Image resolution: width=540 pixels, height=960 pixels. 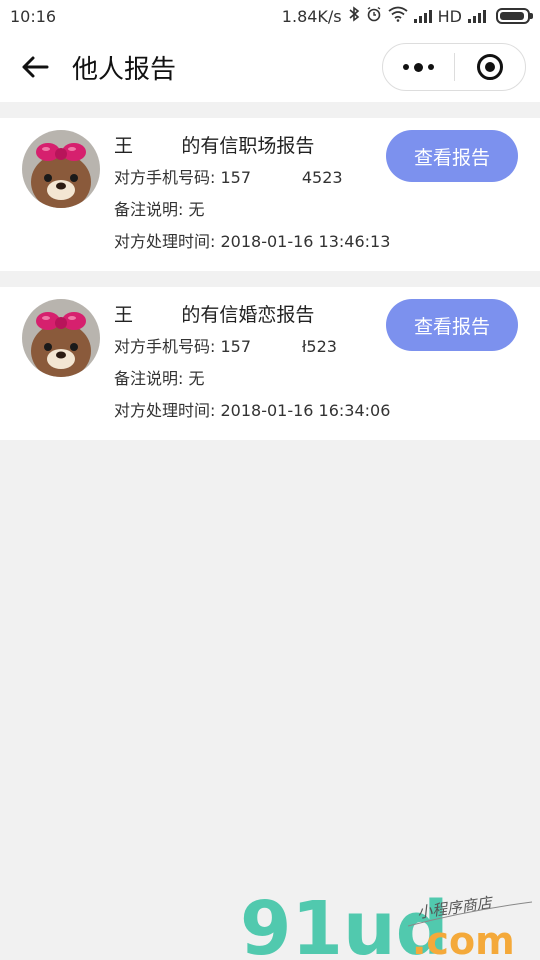 I want to click on close-miniprogram-button, so click(x=490, y=67).